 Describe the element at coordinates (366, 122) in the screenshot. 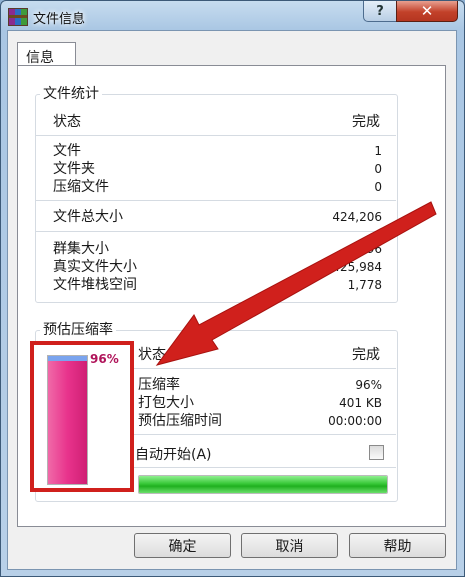

I see `stats-status-value: 完成` at that location.